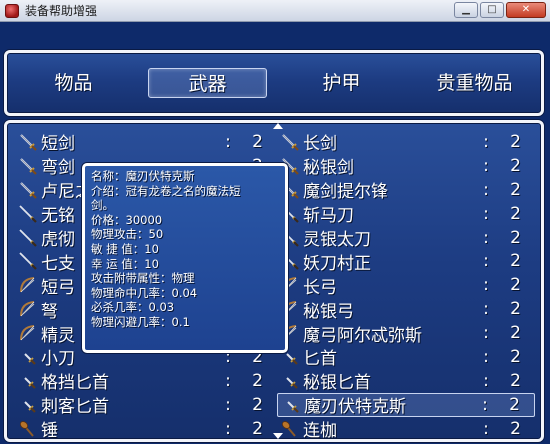 Image resolution: width=550 pixels, height=444 pixels. I want to click on tab-3: 贵重物品, so click(474, 83).